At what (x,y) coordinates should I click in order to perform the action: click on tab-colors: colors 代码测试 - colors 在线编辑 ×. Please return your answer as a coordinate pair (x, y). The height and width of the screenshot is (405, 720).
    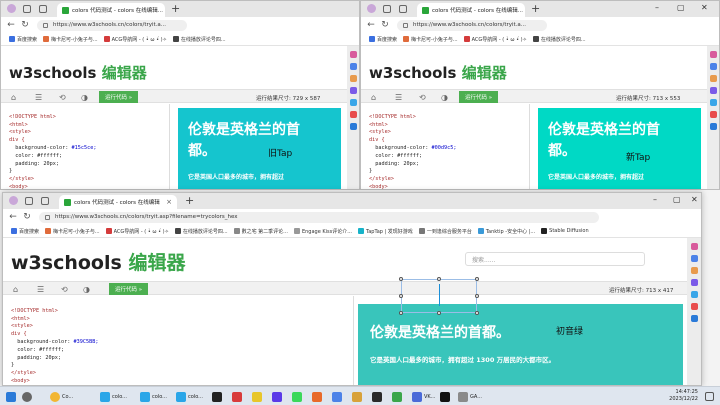
    Looking at the image, I should click on (118, 202).